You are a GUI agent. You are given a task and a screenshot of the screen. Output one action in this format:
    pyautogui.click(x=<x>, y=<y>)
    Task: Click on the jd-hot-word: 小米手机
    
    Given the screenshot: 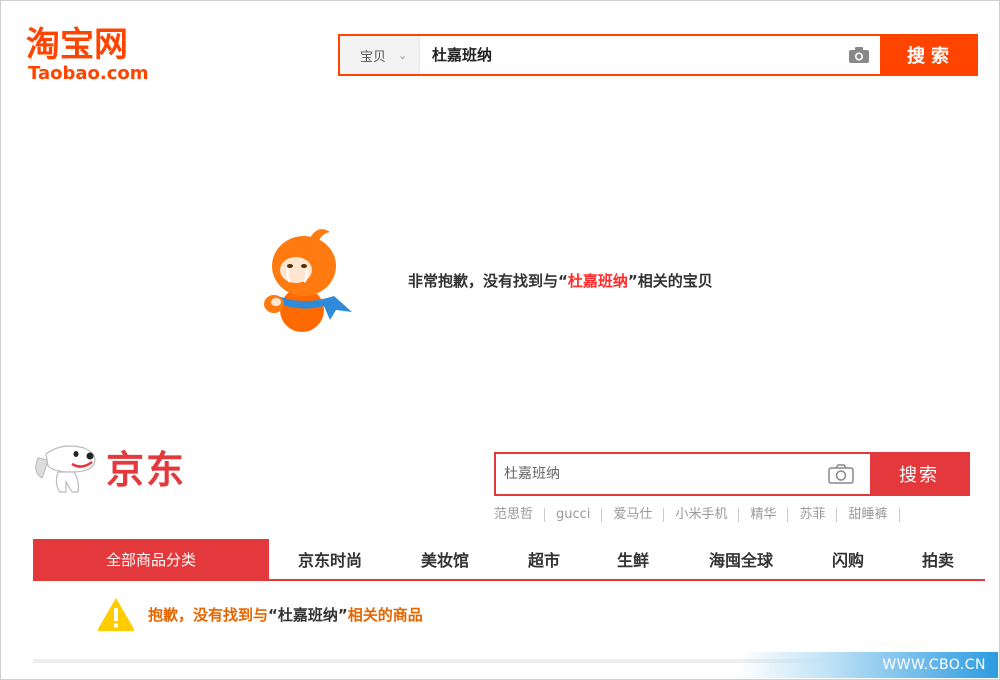 What is the action you would take?
    pyautogui.click(x=702, y=515)
    